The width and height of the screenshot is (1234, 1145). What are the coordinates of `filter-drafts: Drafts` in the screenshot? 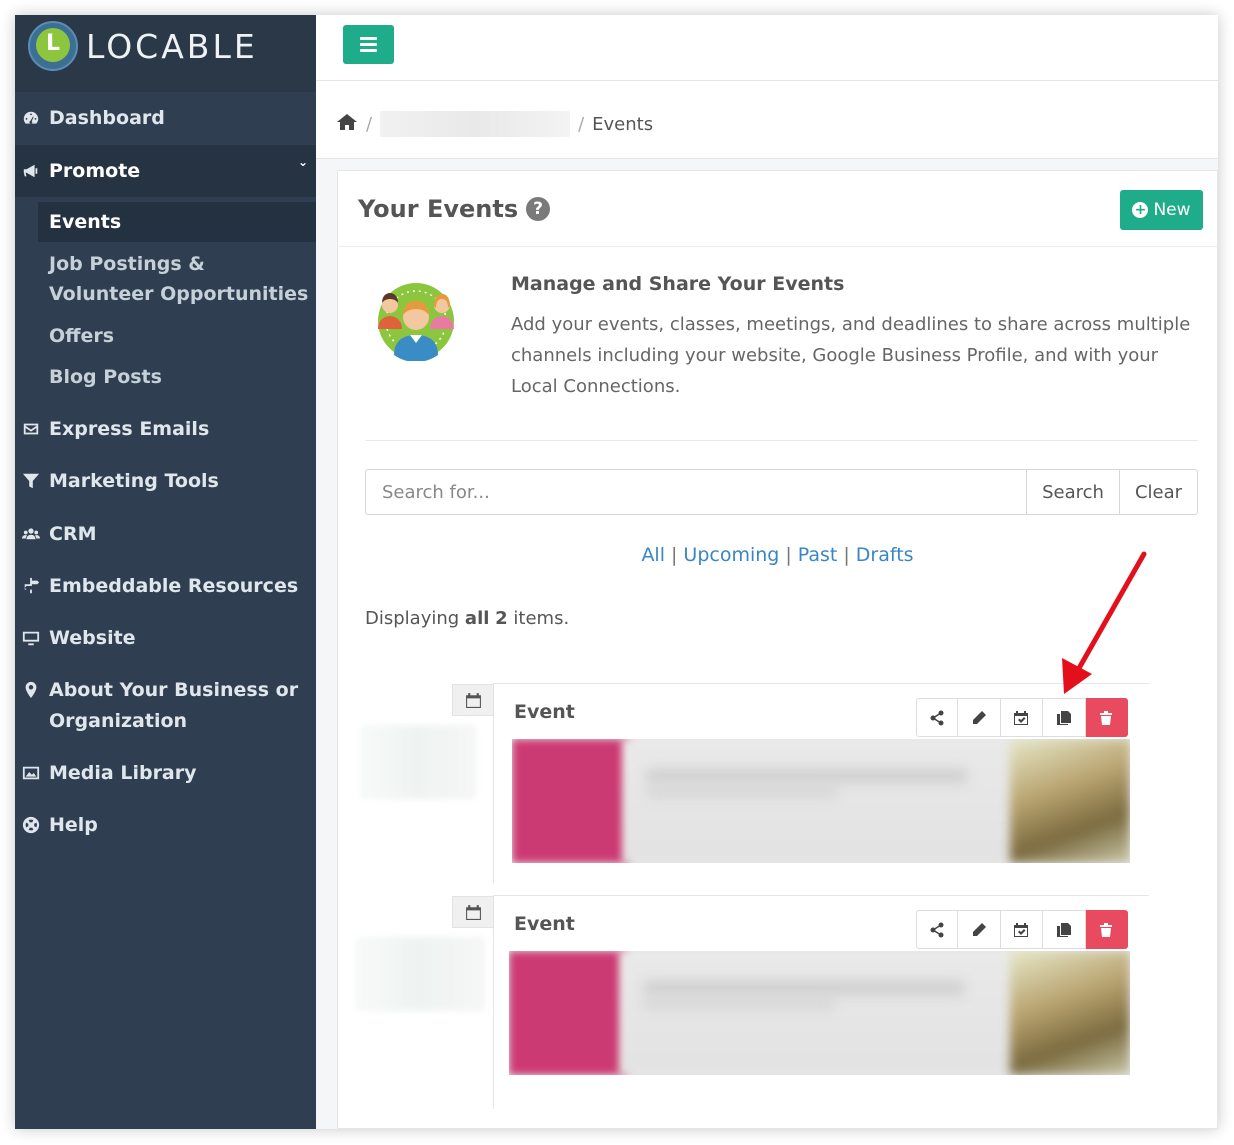 It's located at (885, 555).